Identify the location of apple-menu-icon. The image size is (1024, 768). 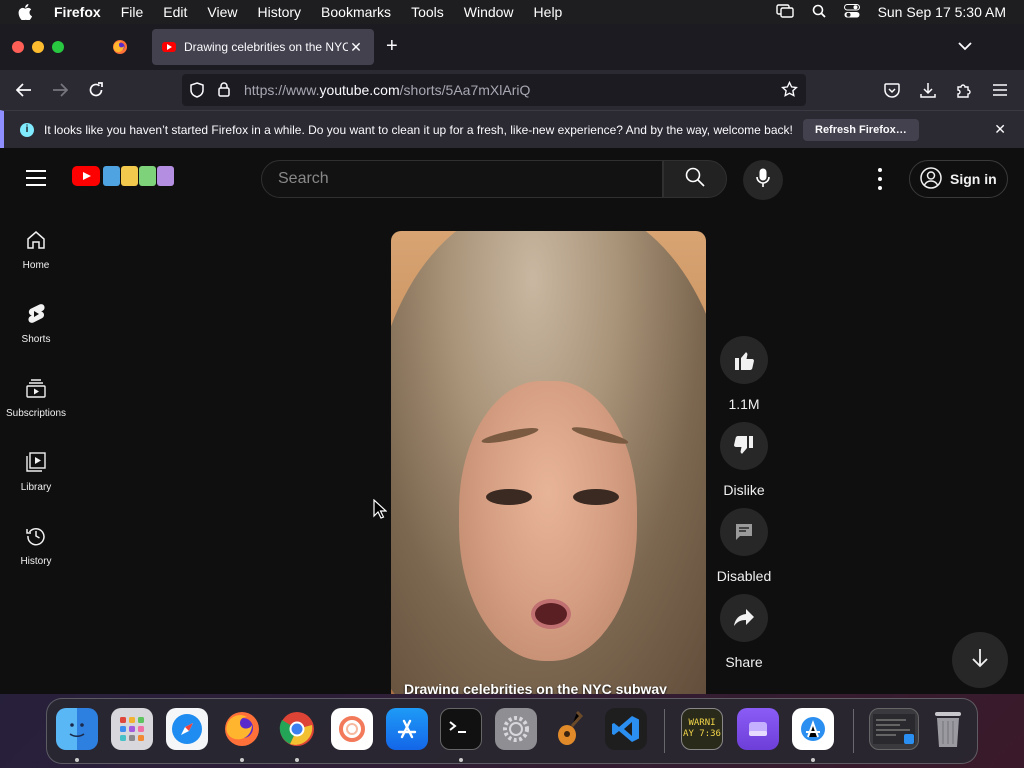
(27, 12).